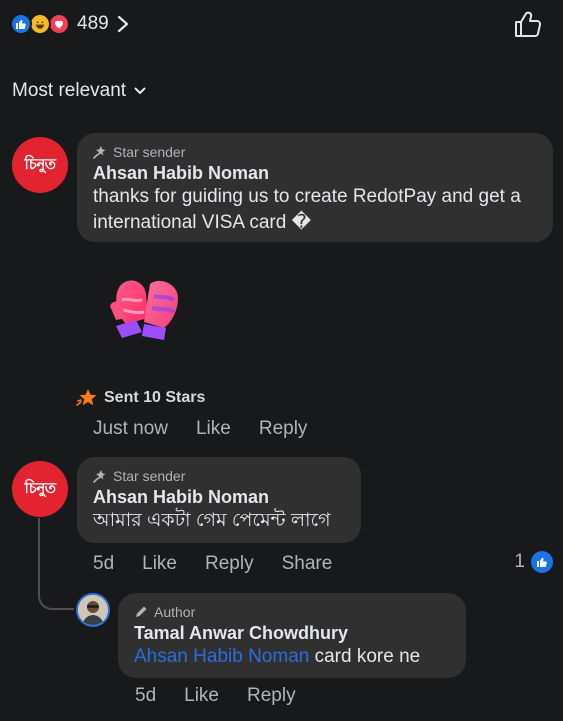 The height and width of the screenshot is (721, 563). What do you see at coordinates (155, 397) in the screenshot?
I see `stars-sent-label: Sent 10 Stars` at bounding box center [155, 397].